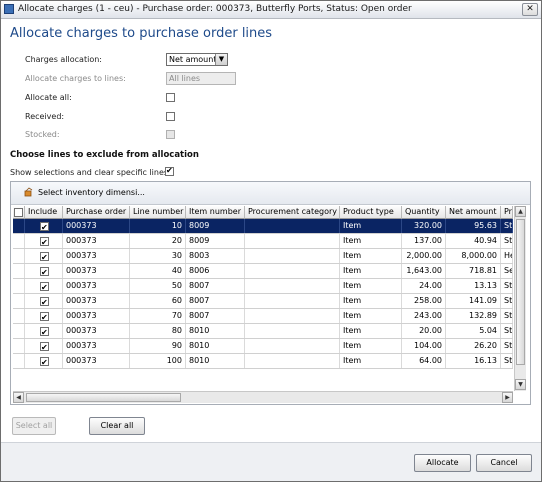  What do you see at coordinates (215, 226) in the screenshot?
I see `item-number-cell: 8009` at bounding box center [215, 226].